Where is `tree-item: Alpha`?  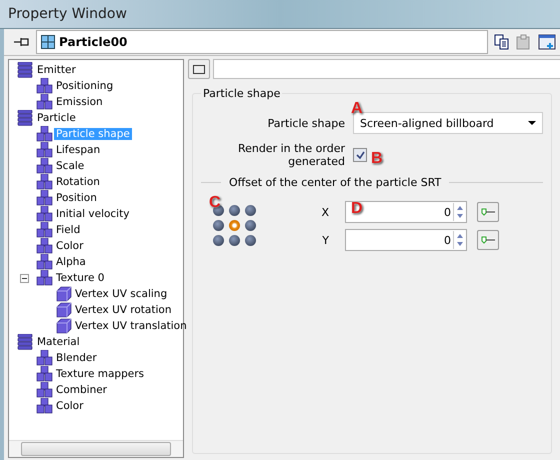 tree-item: Alpha is located at coordinates (71, 262).